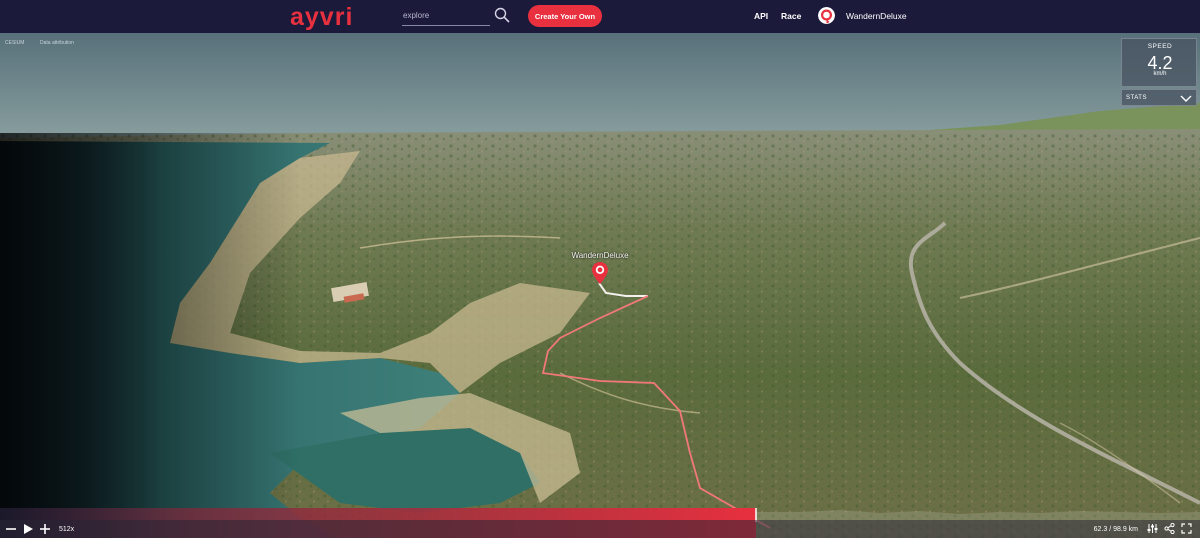 This screenshot has height=538, width=1200. I want to click on nav-api-link: API, so click(761, 16).